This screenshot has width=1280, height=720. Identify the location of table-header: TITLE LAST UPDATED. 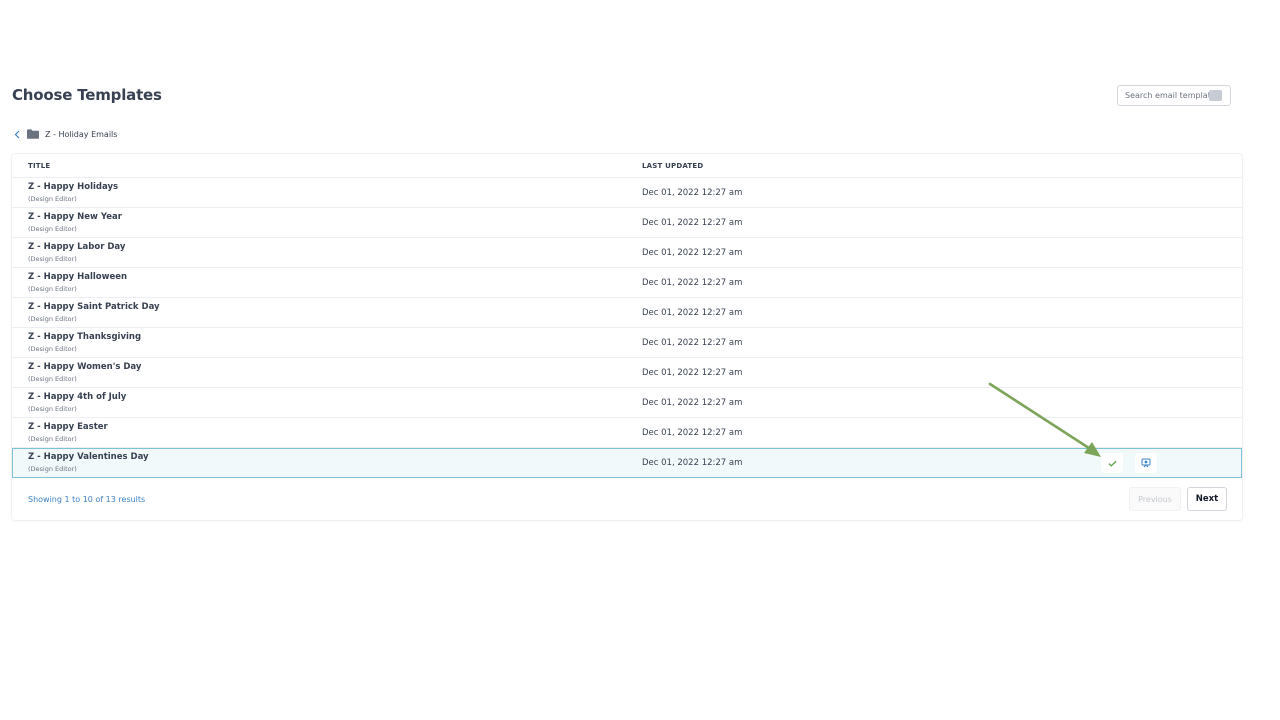
(627, 166).